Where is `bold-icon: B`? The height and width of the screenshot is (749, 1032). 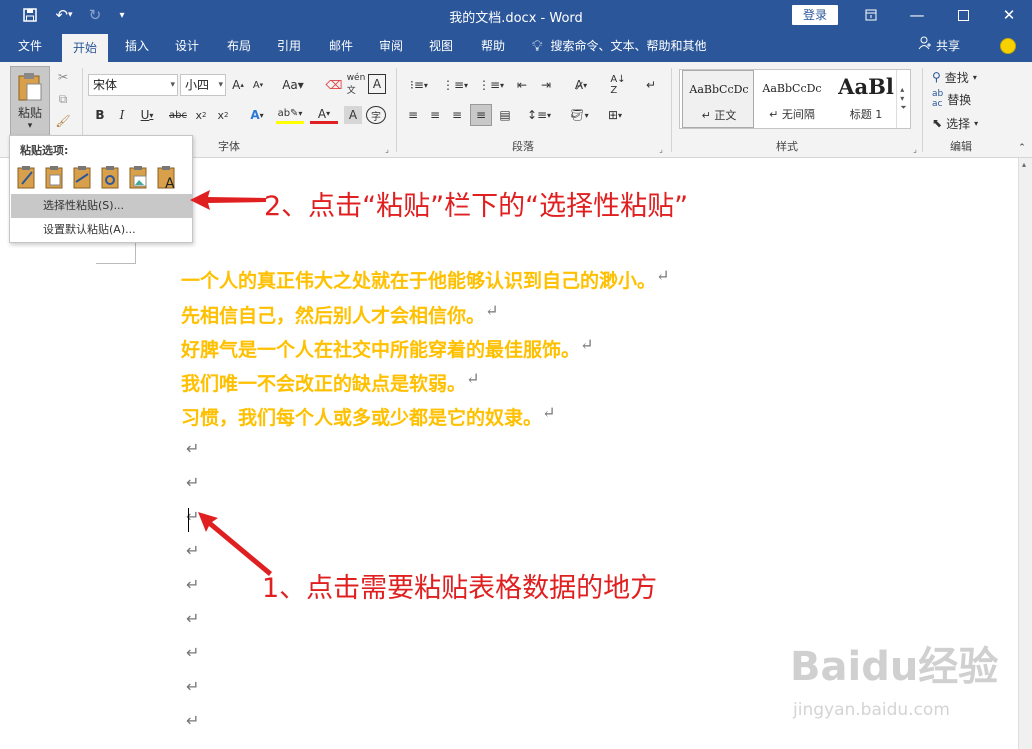
bold-icon: B is located at coordinates (100, 115).